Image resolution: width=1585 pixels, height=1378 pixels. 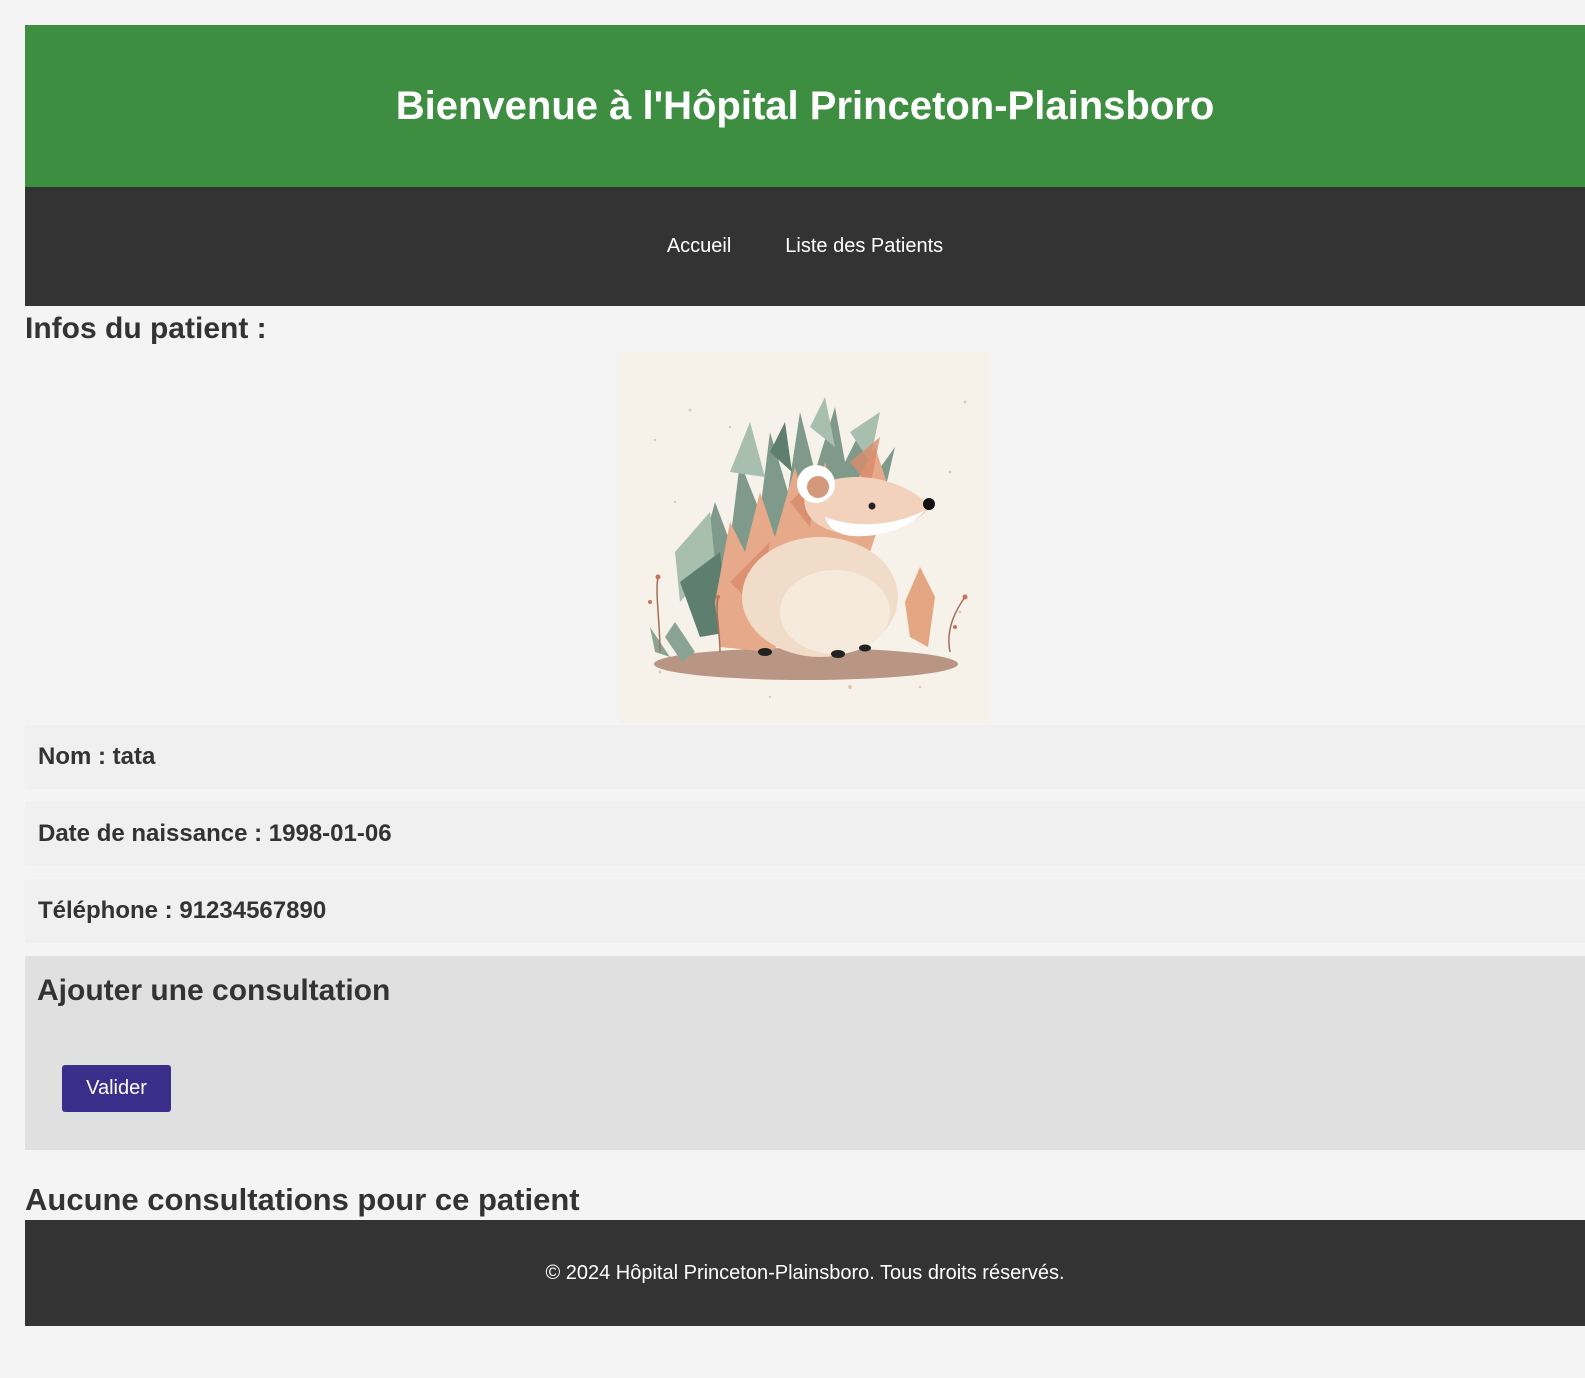 I want to click on patient-info-heading: Infos du patient :, so click(x=146, y=328).